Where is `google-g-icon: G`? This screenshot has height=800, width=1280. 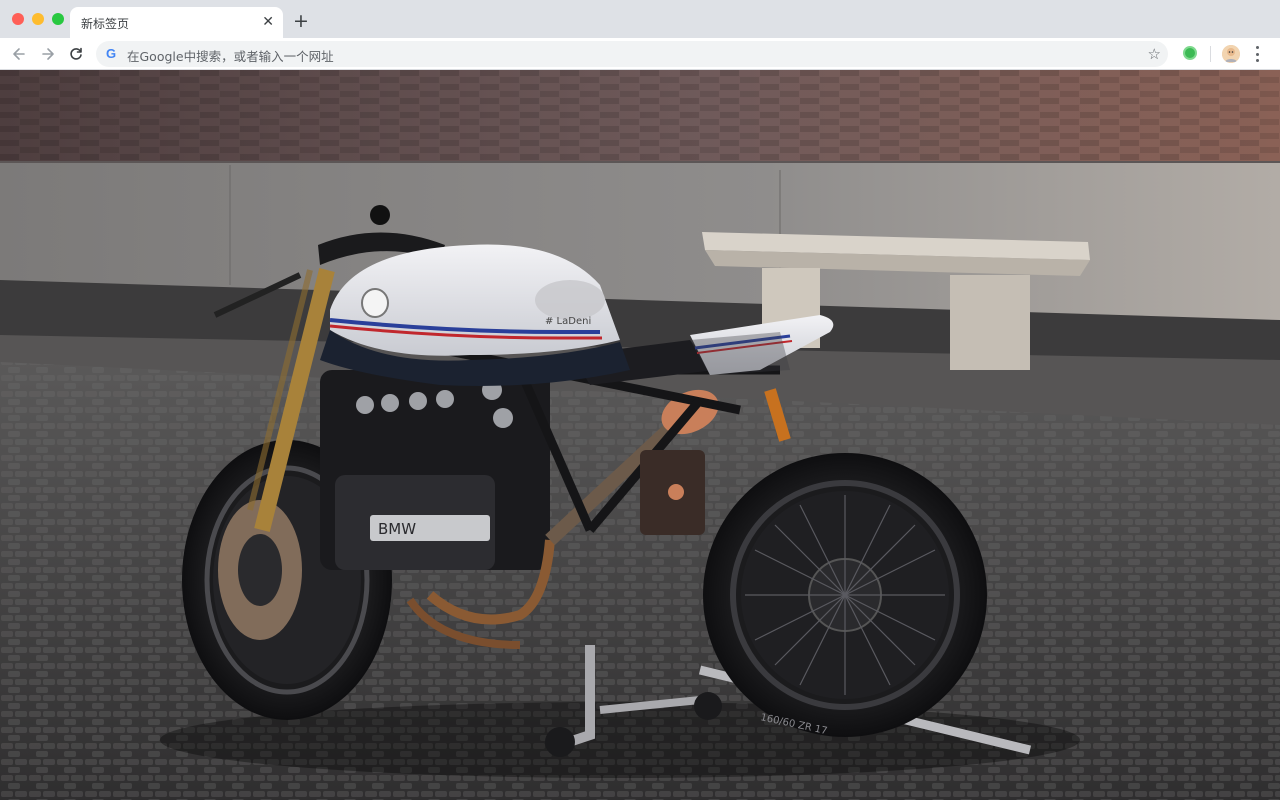 google-g-icon: G is located at coordinates (111, 53).